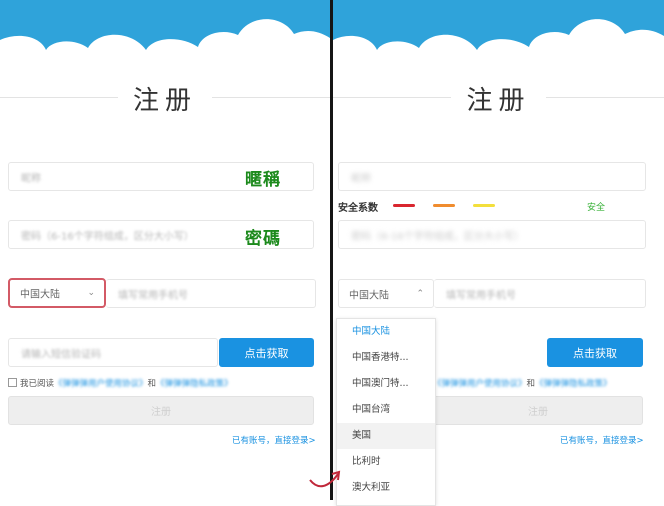 This screenshot has height=506, width=664. I want to click on annotation-arrow-icon, so click(325, 479).